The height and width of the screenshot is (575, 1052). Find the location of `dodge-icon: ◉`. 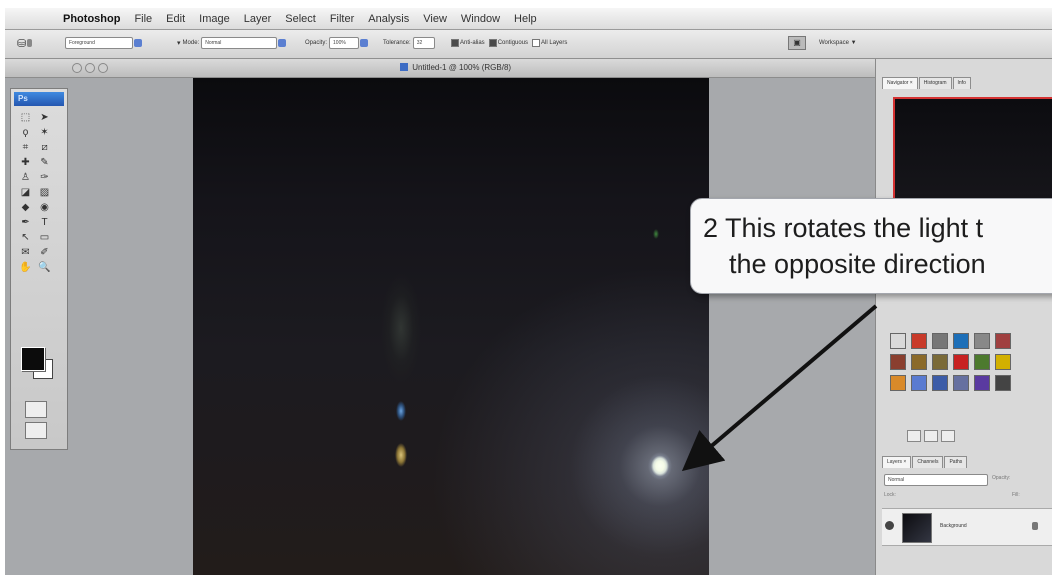

dodge-icon: ◉ is located at coordinates (44, 207).